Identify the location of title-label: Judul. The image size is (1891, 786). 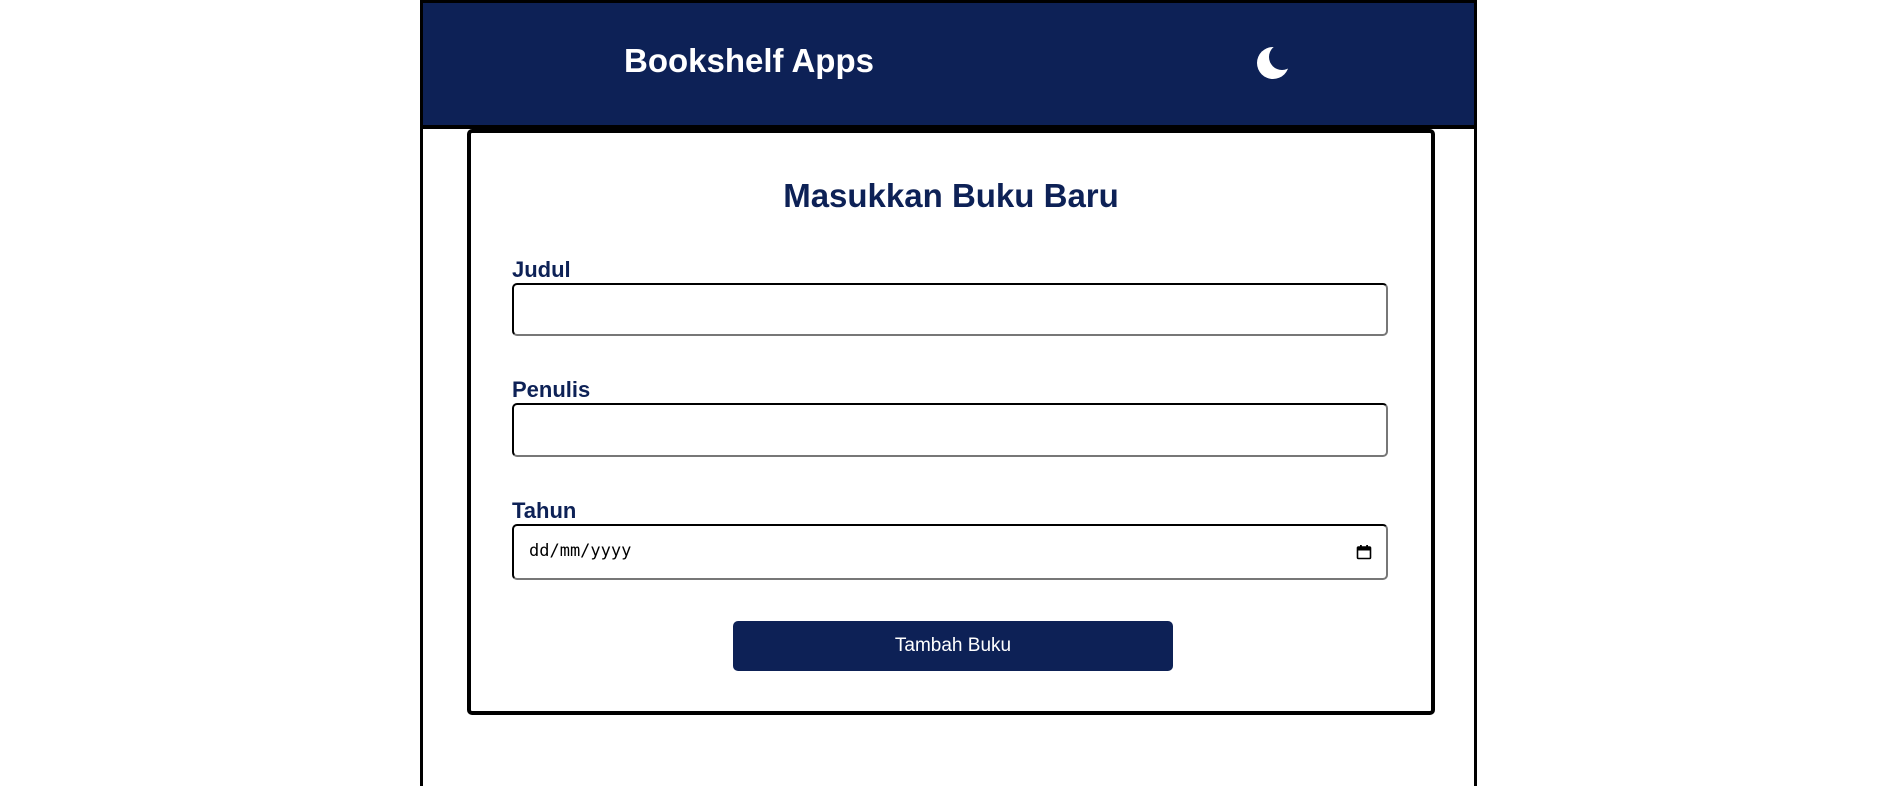
(541, 269).